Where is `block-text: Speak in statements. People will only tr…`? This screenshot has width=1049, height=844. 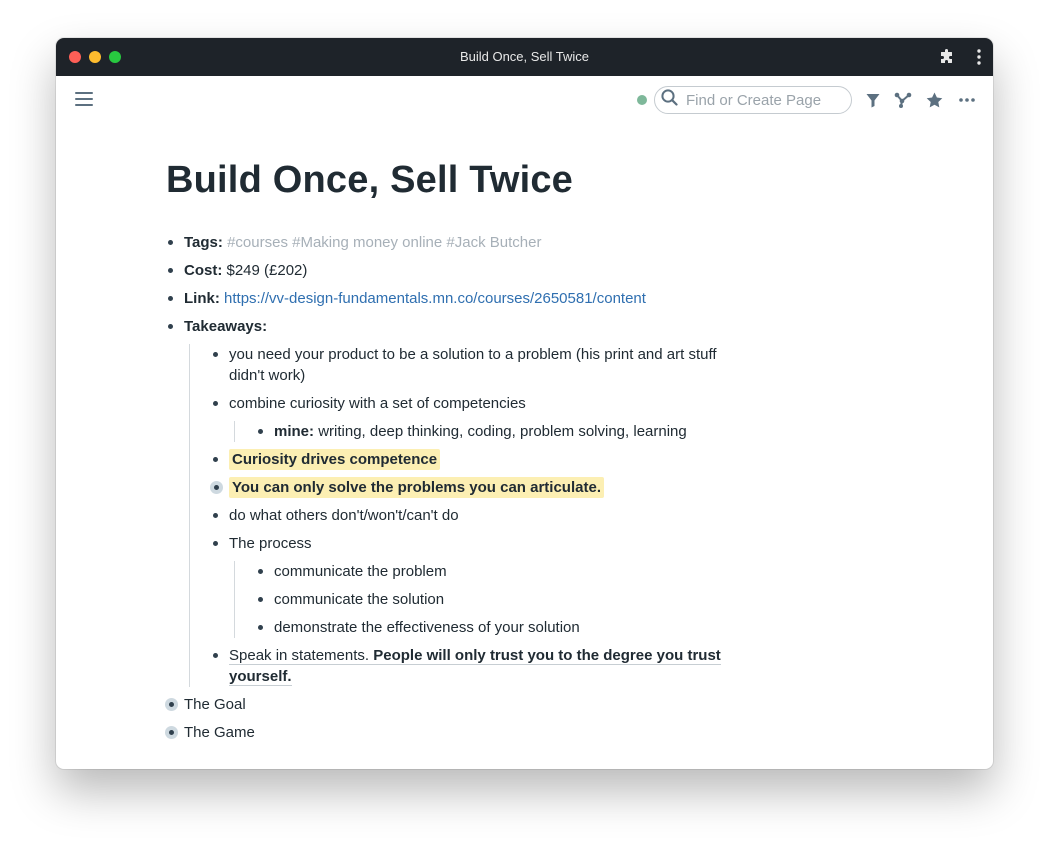 block-text: Speak in statements. People will only tr… is located at coordinates (475, 666).